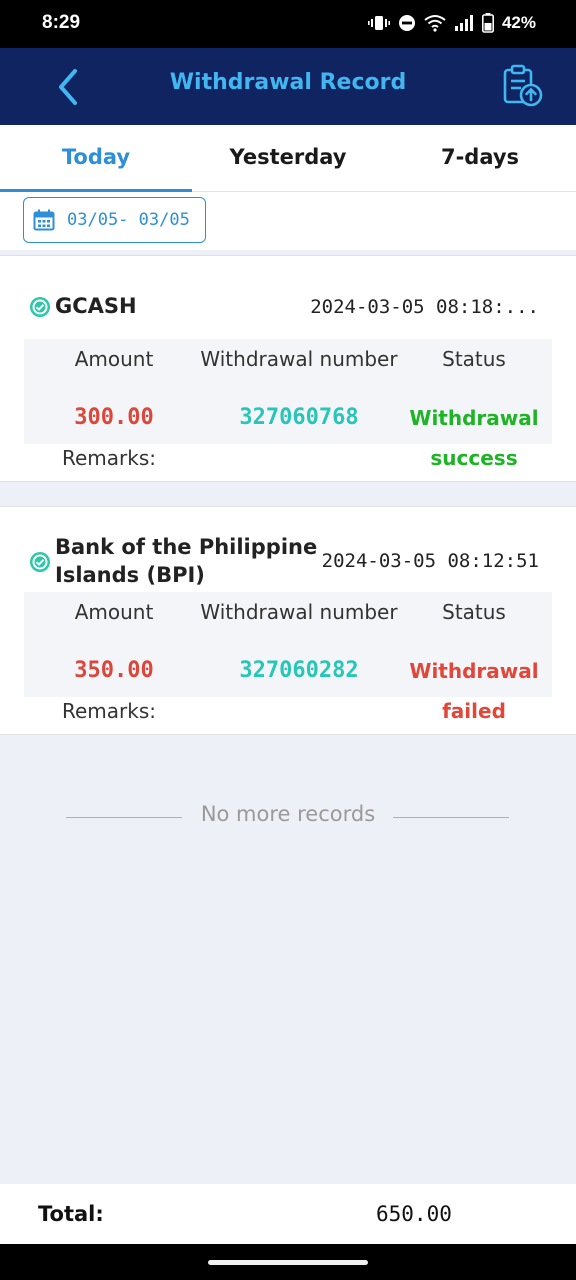 The width and height of the screenshot is (576, 1280). I want to click on end-of-list: No more records, so click(288, 817).